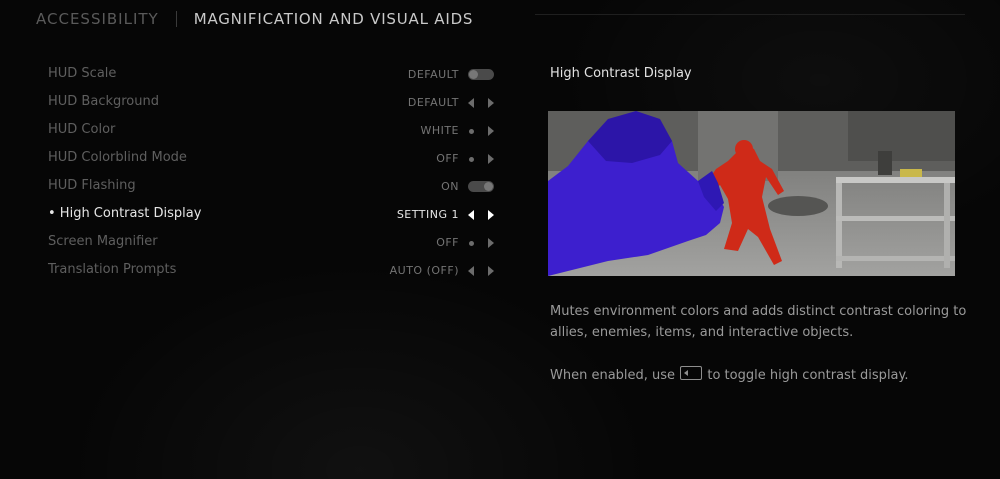 The height and width of the screenshot is (479, 1000). Describe the element at coordinates (103, 101) in the screenshot. I see `setting-label: HUD Background` at that location.